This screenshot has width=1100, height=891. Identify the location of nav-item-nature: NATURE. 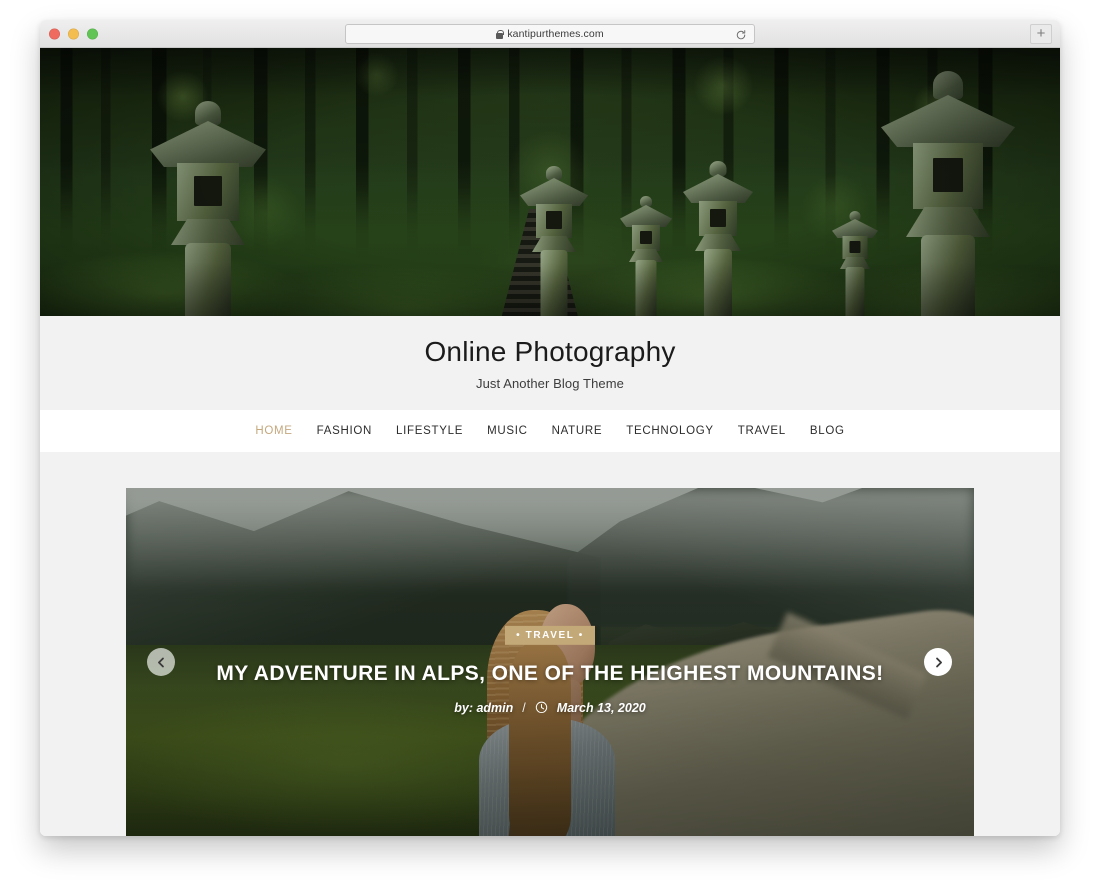
(577, 431).